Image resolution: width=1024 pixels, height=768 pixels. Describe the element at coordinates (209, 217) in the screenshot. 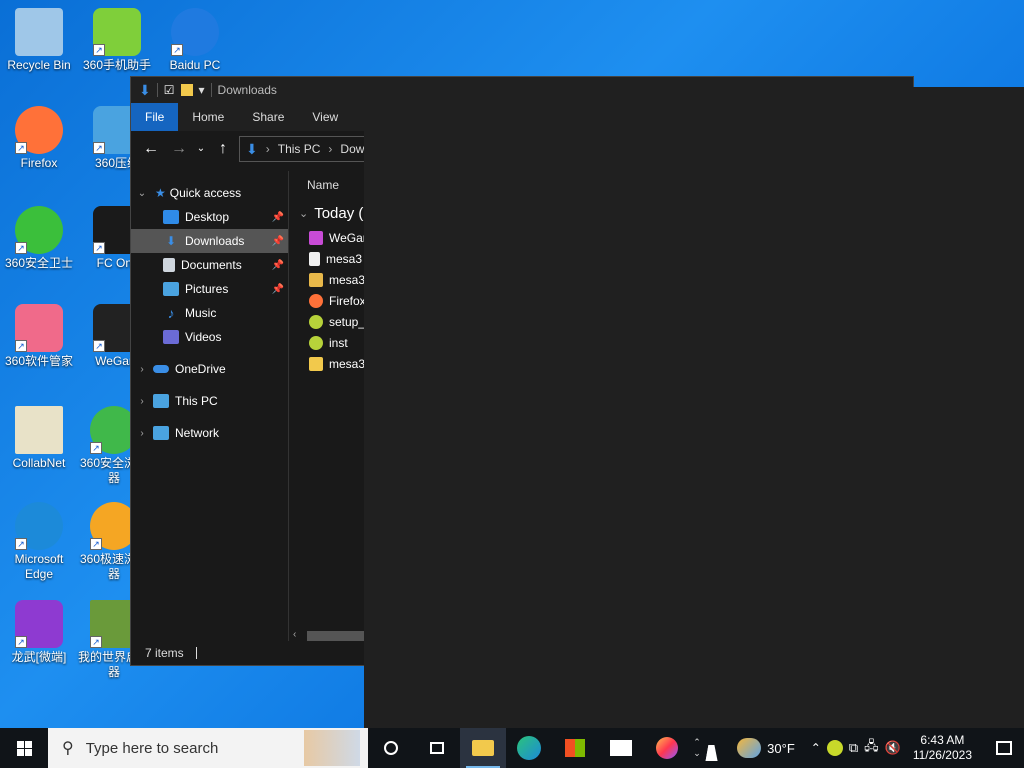

I see `nav-item-desktop: Desktop 📌` at that location.